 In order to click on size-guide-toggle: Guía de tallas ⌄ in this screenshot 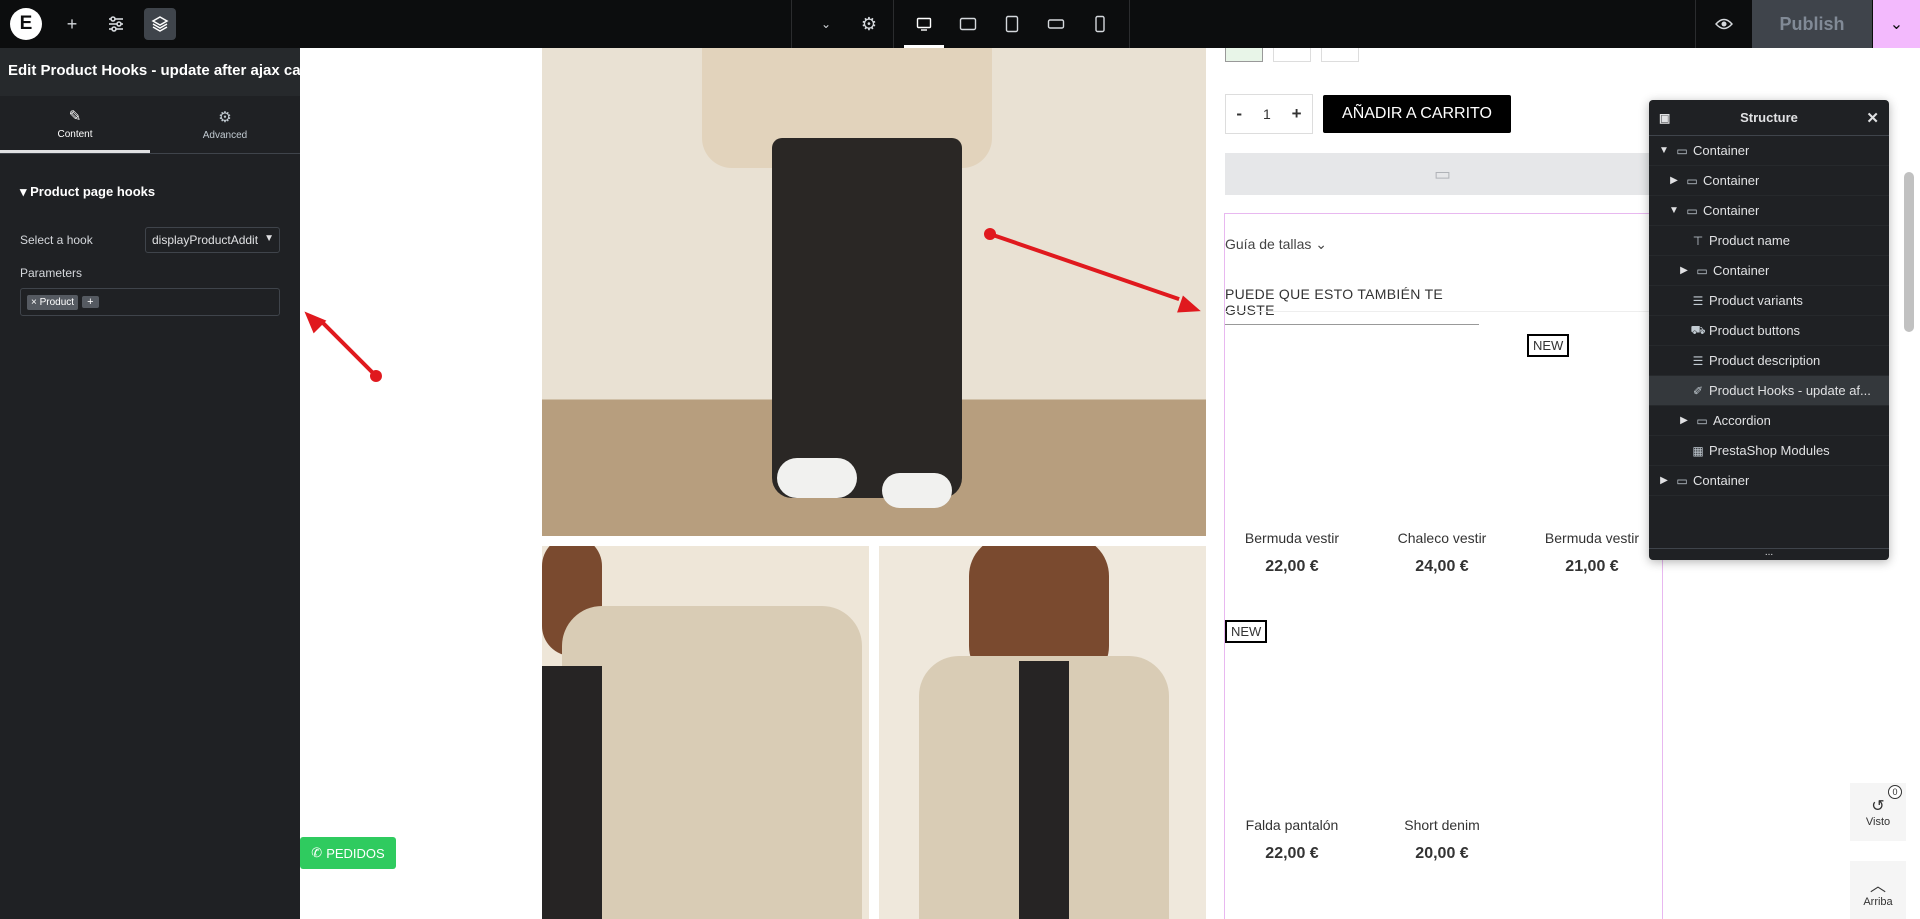, I will do `click(1276, 244)`.